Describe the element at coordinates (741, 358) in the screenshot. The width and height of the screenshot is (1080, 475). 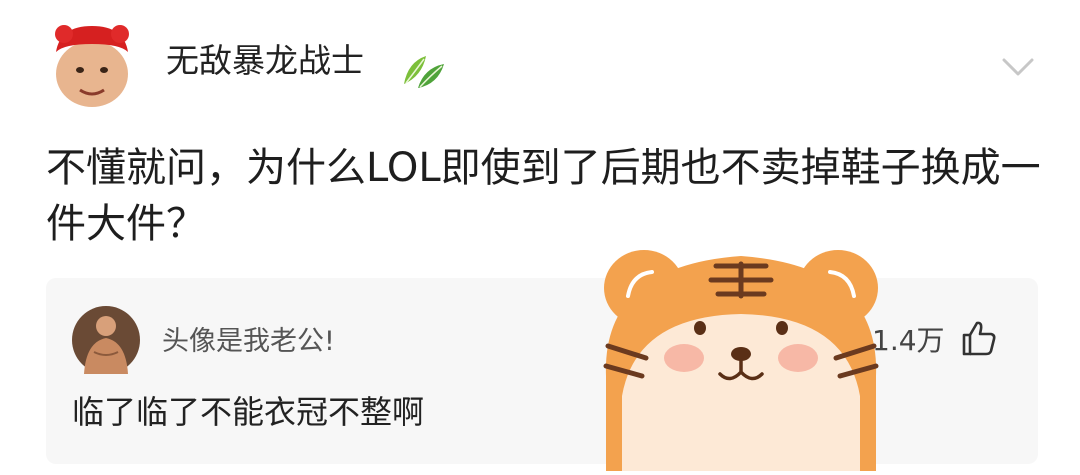
I see `tiger-sticker` at that location.